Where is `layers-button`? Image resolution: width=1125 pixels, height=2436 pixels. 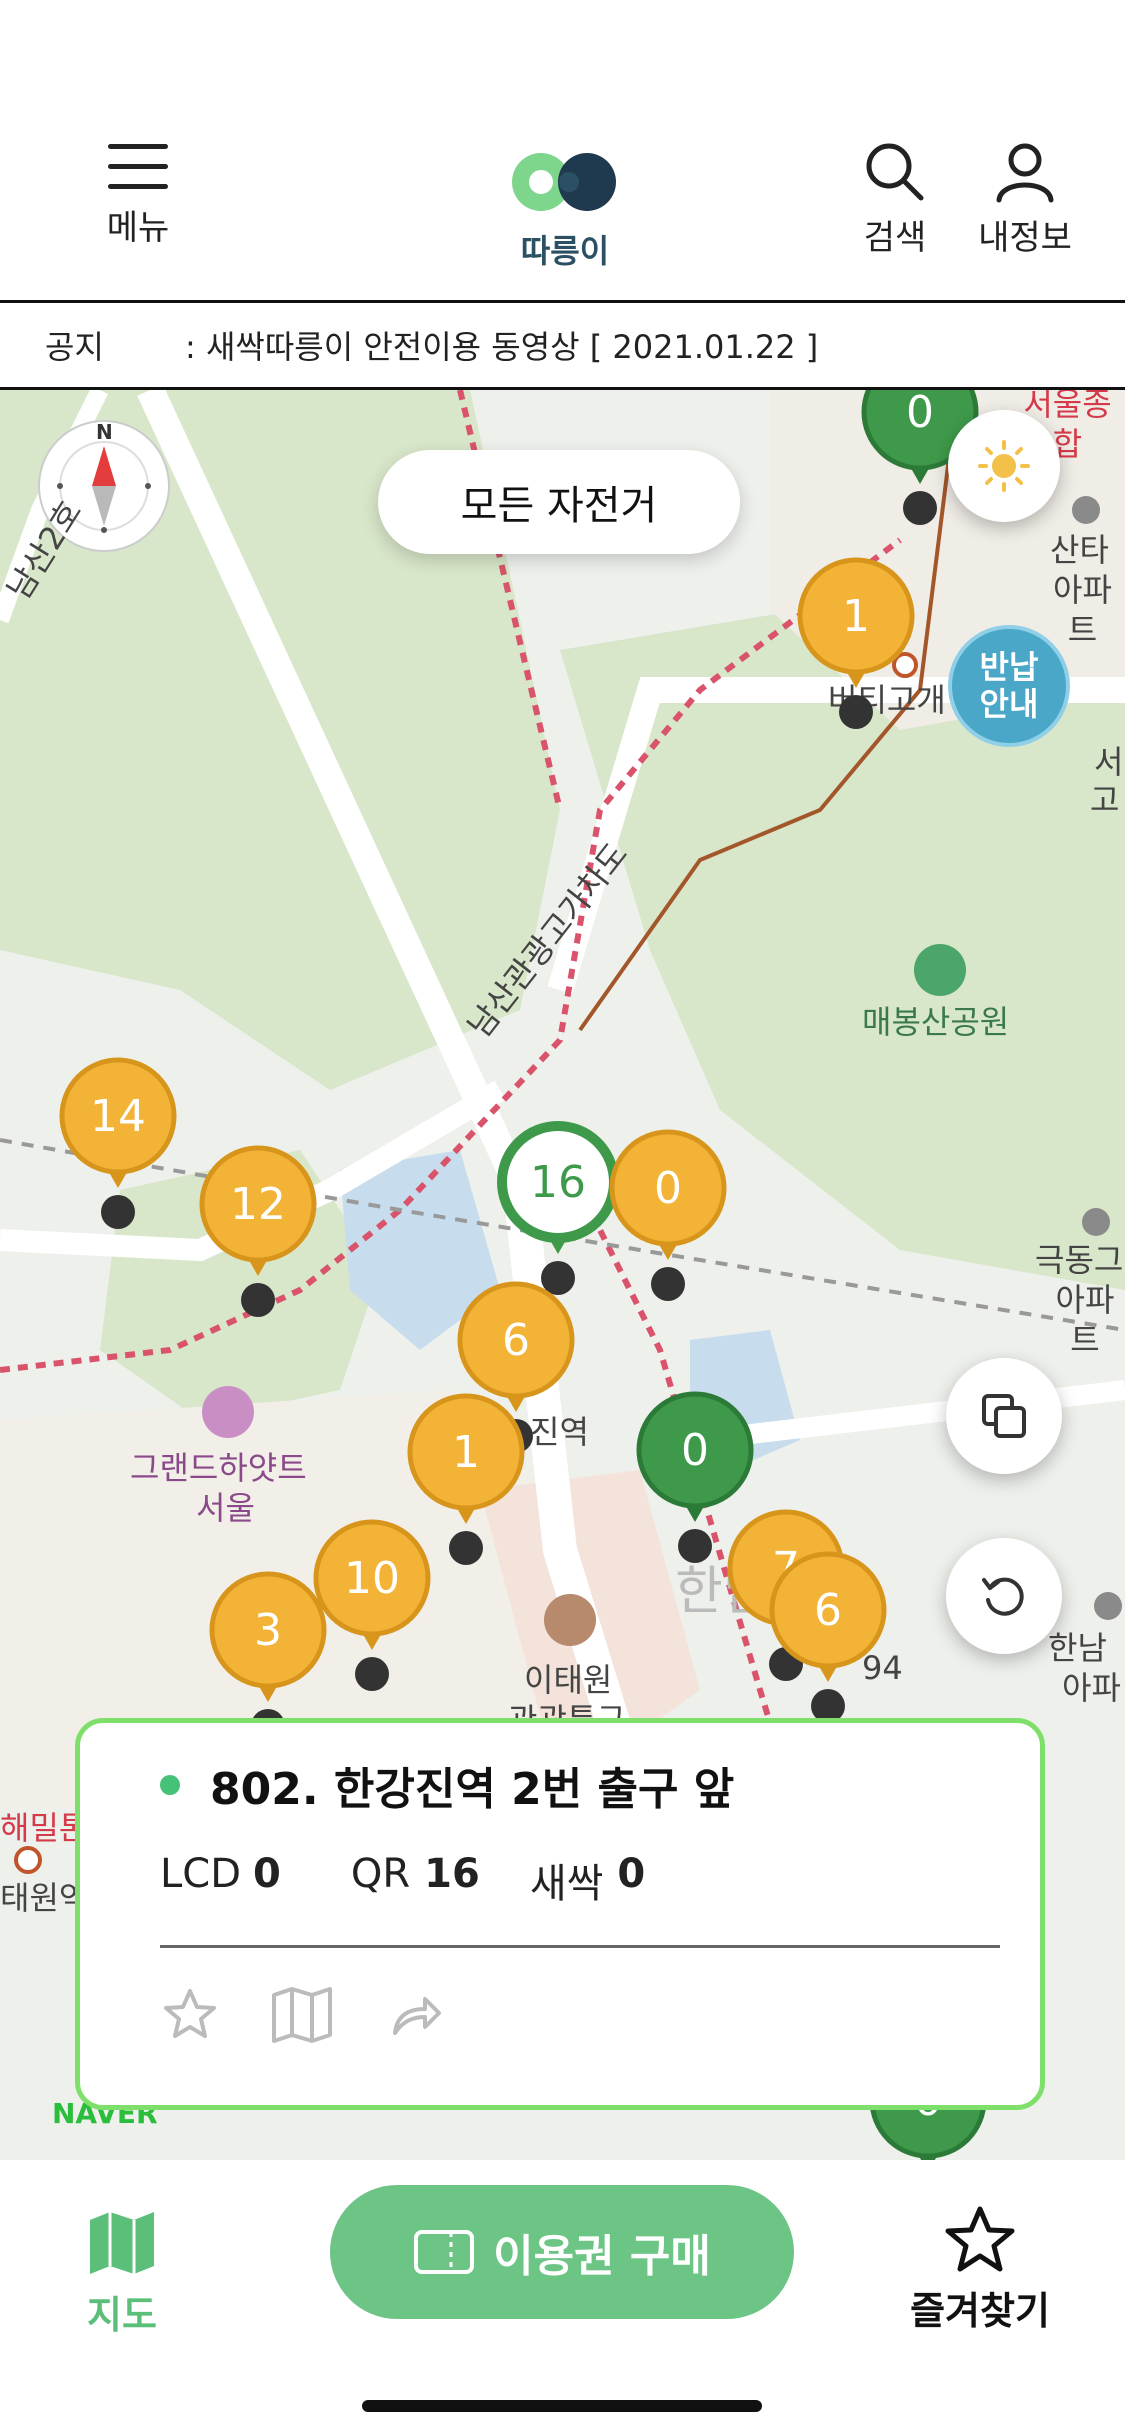 layers-button is located at coordinates (1004, 1416).